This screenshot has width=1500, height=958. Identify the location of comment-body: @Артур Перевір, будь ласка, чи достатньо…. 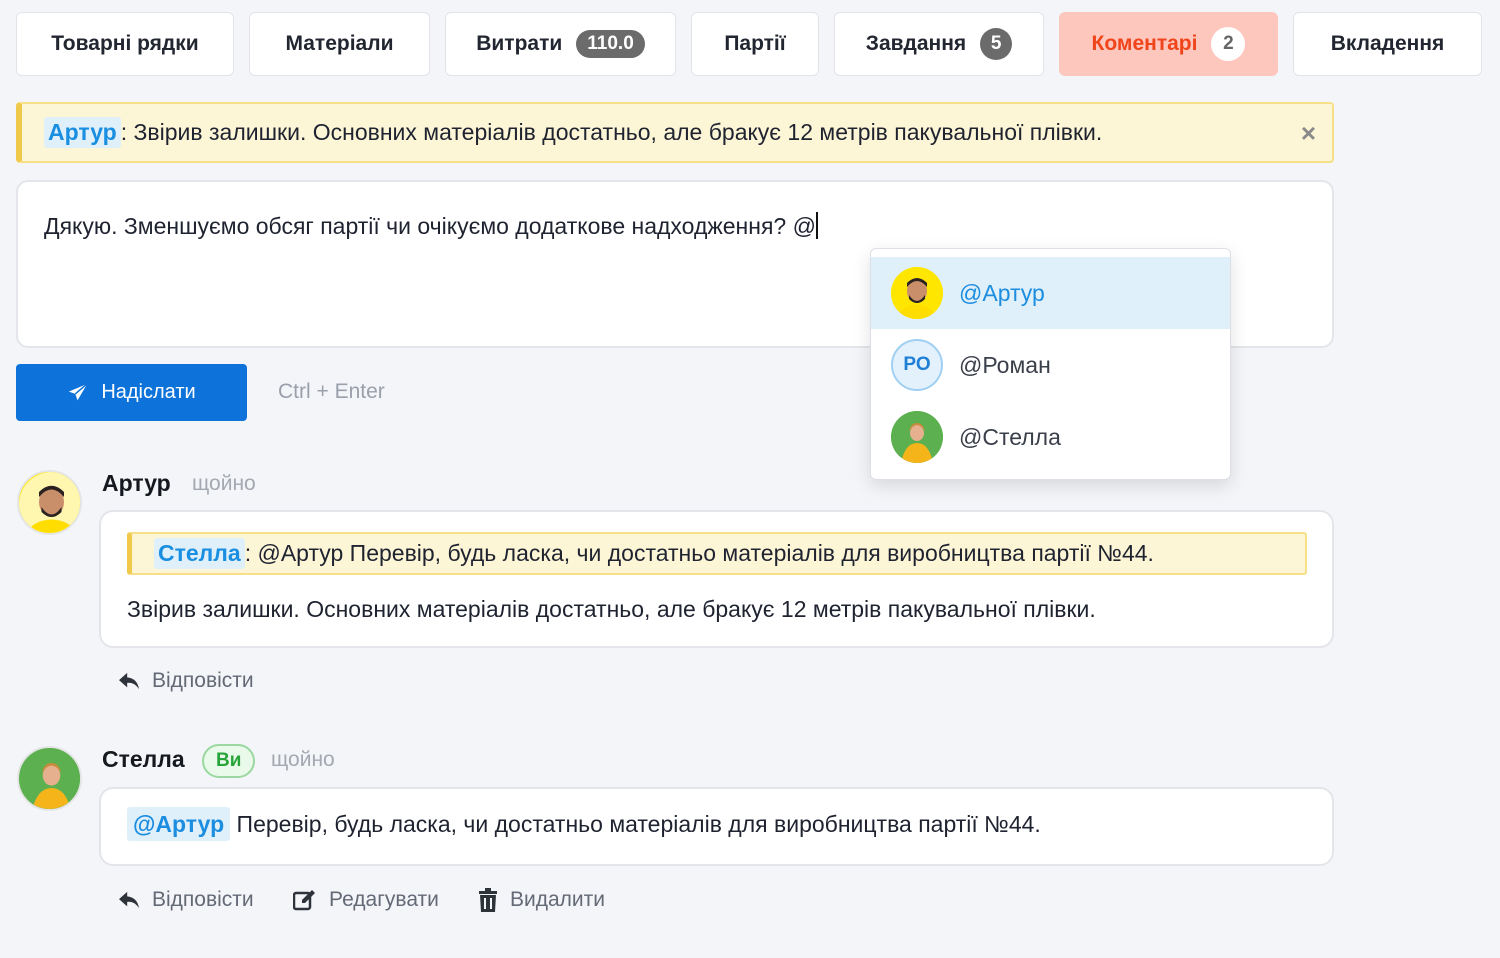
(584, 824).